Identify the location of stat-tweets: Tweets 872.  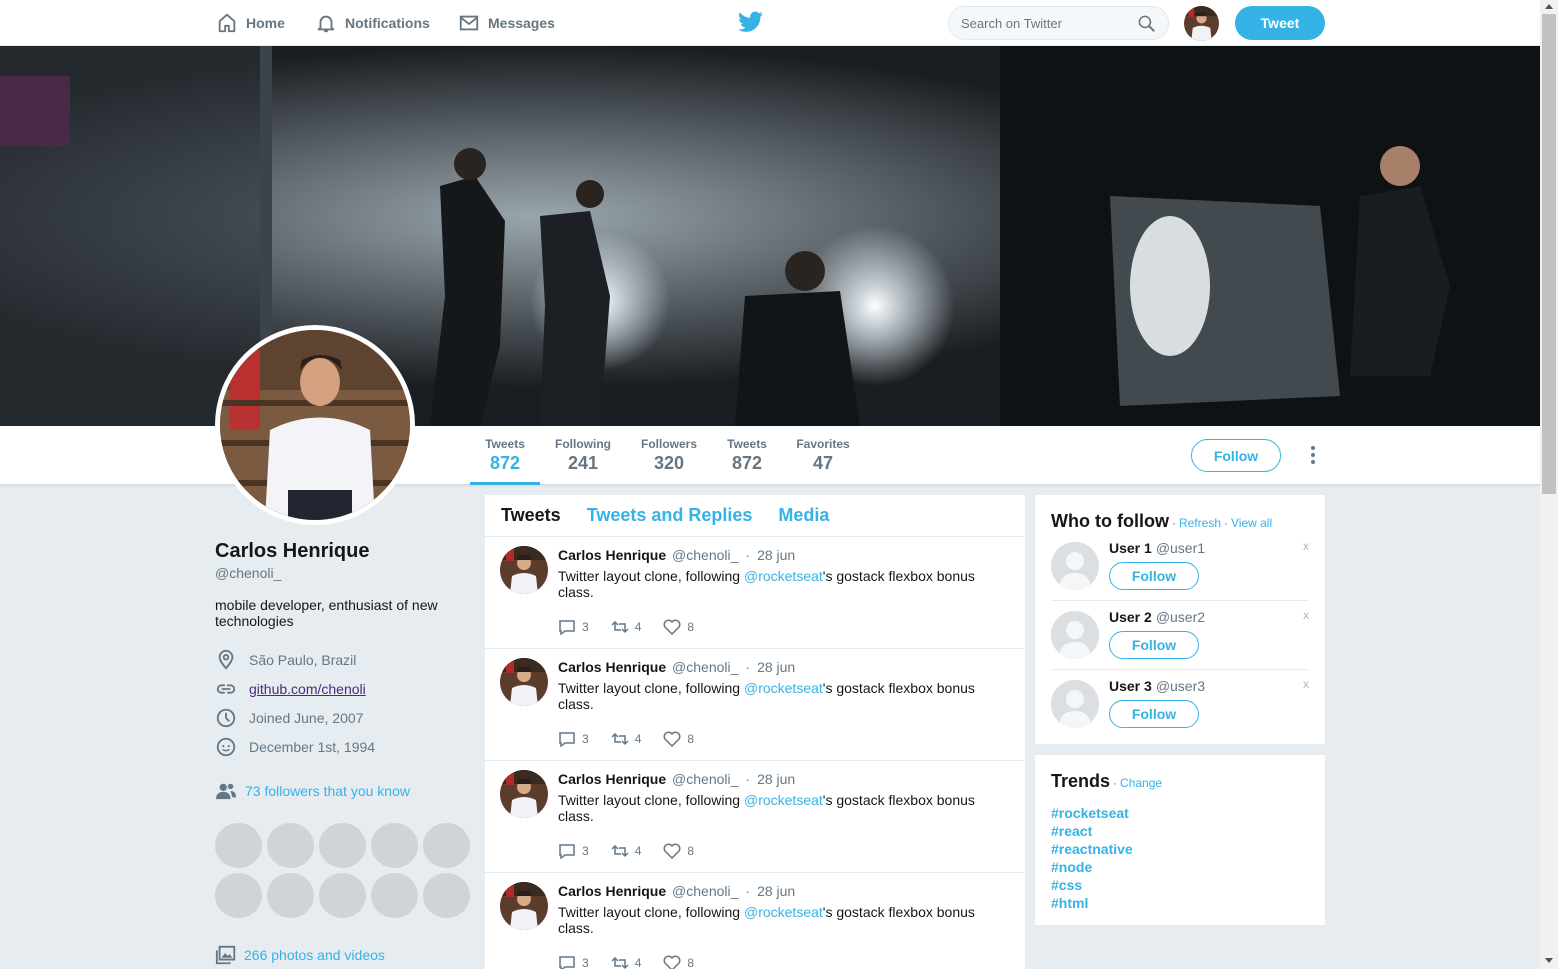
(505, 455).